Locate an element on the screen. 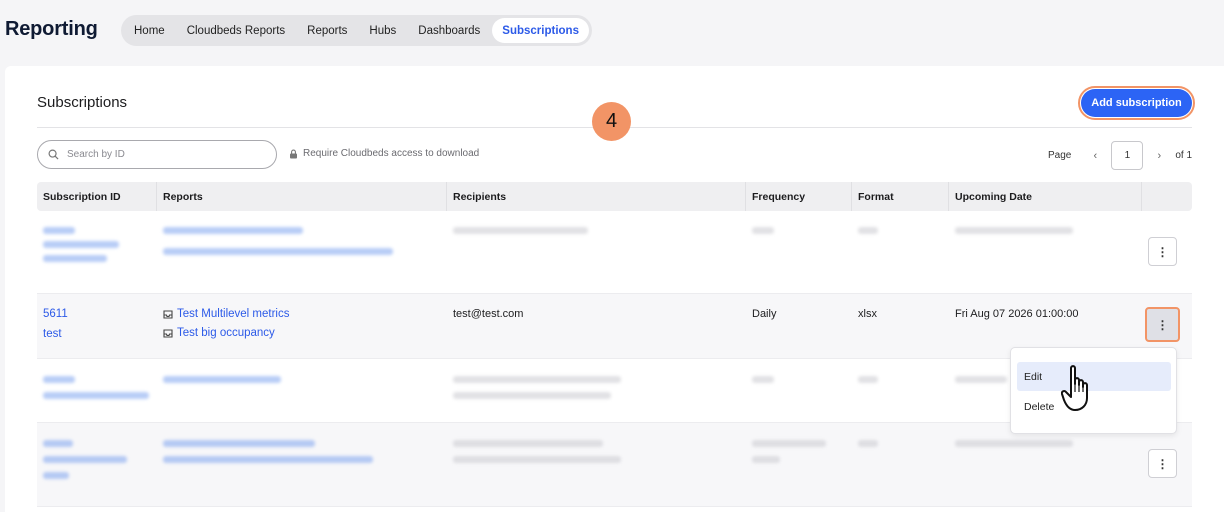  require-access-toggle: Require Cloudbeds access to download is located at coordinates (384, 153).